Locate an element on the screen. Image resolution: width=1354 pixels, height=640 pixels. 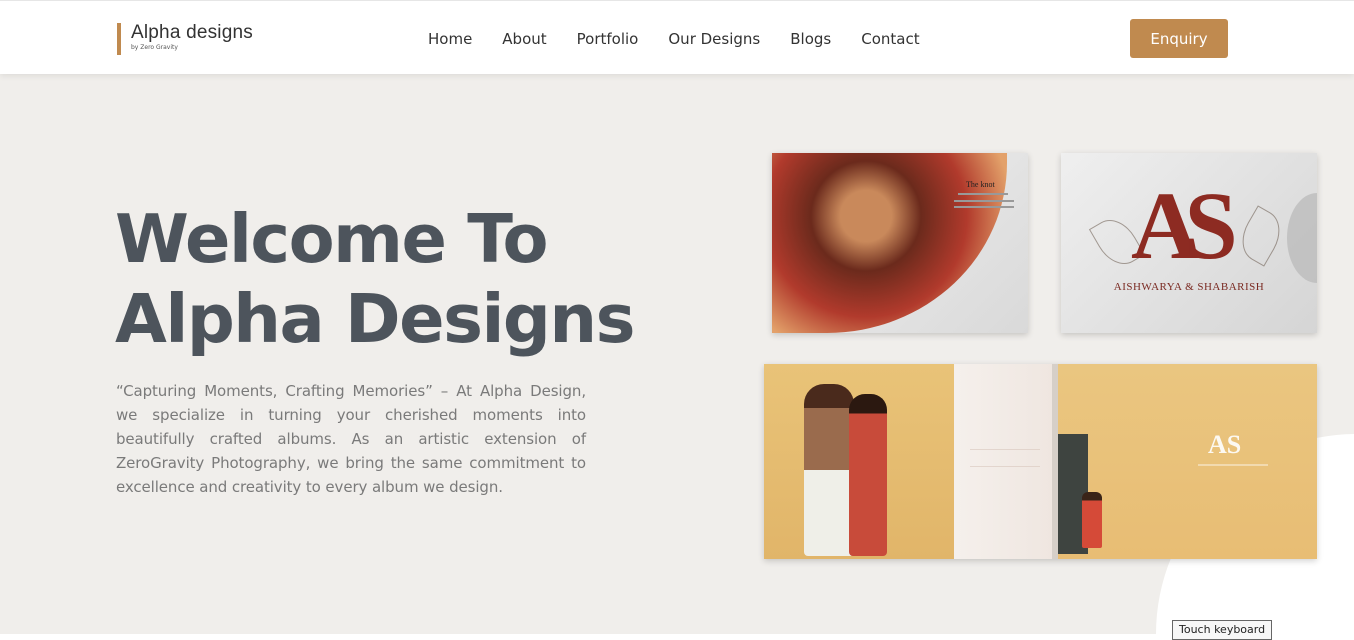
hero-title-line2: Alpha Designs is located at coordinates (375, 319).